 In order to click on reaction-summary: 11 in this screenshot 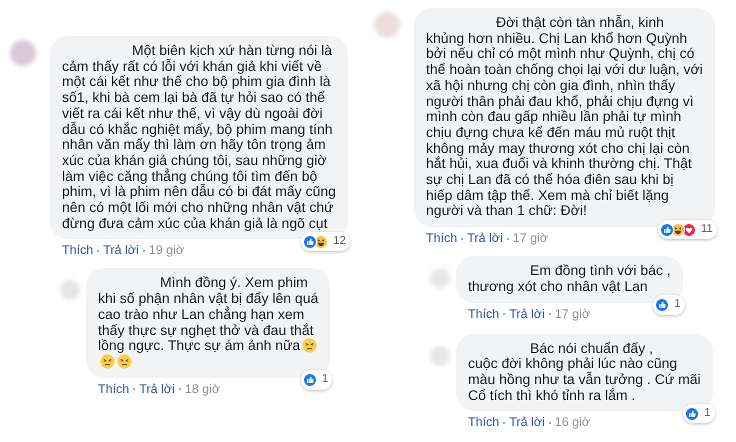, I will do `click(687, 230)`.